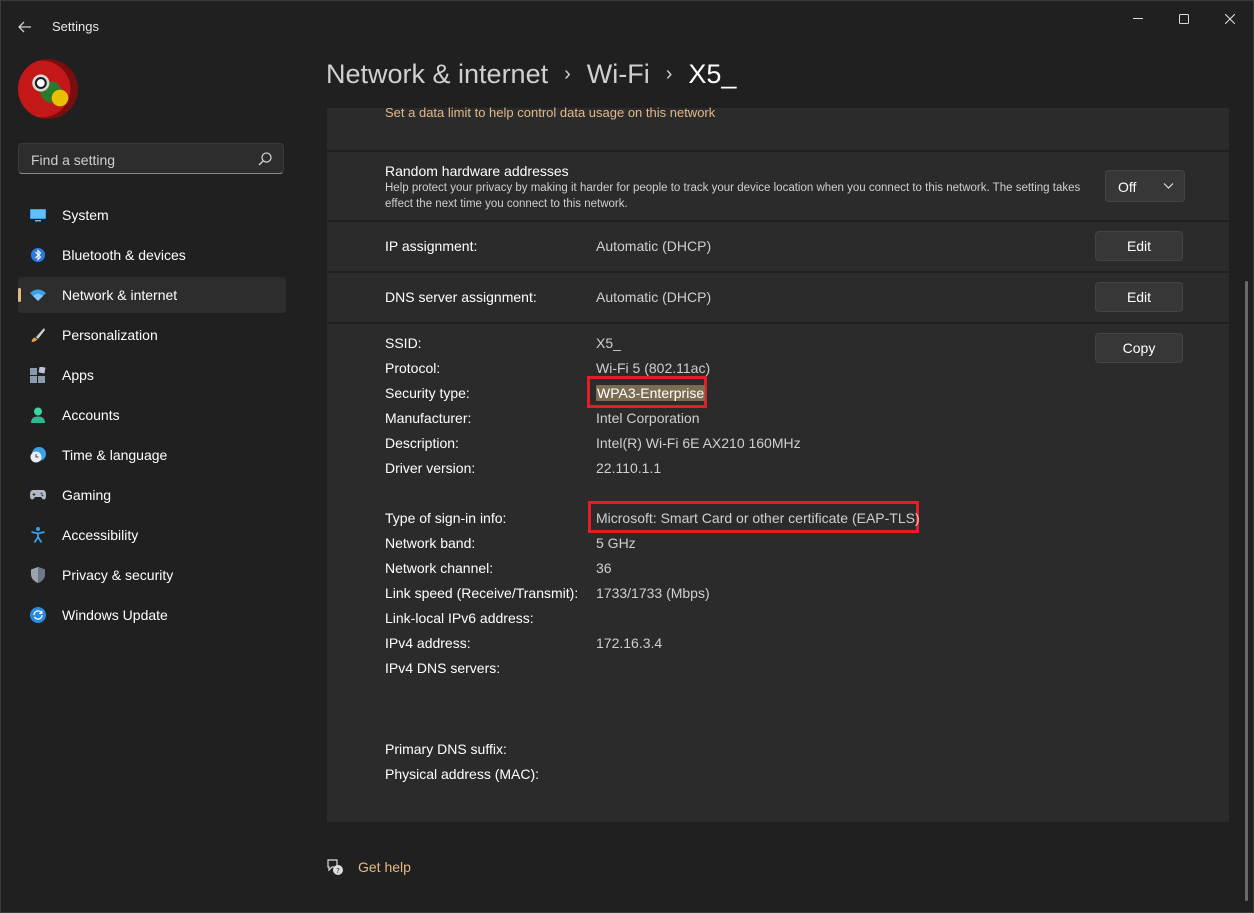  I want to click on breadcrumb-wifi: Wi-Fi, so click(618, 74).